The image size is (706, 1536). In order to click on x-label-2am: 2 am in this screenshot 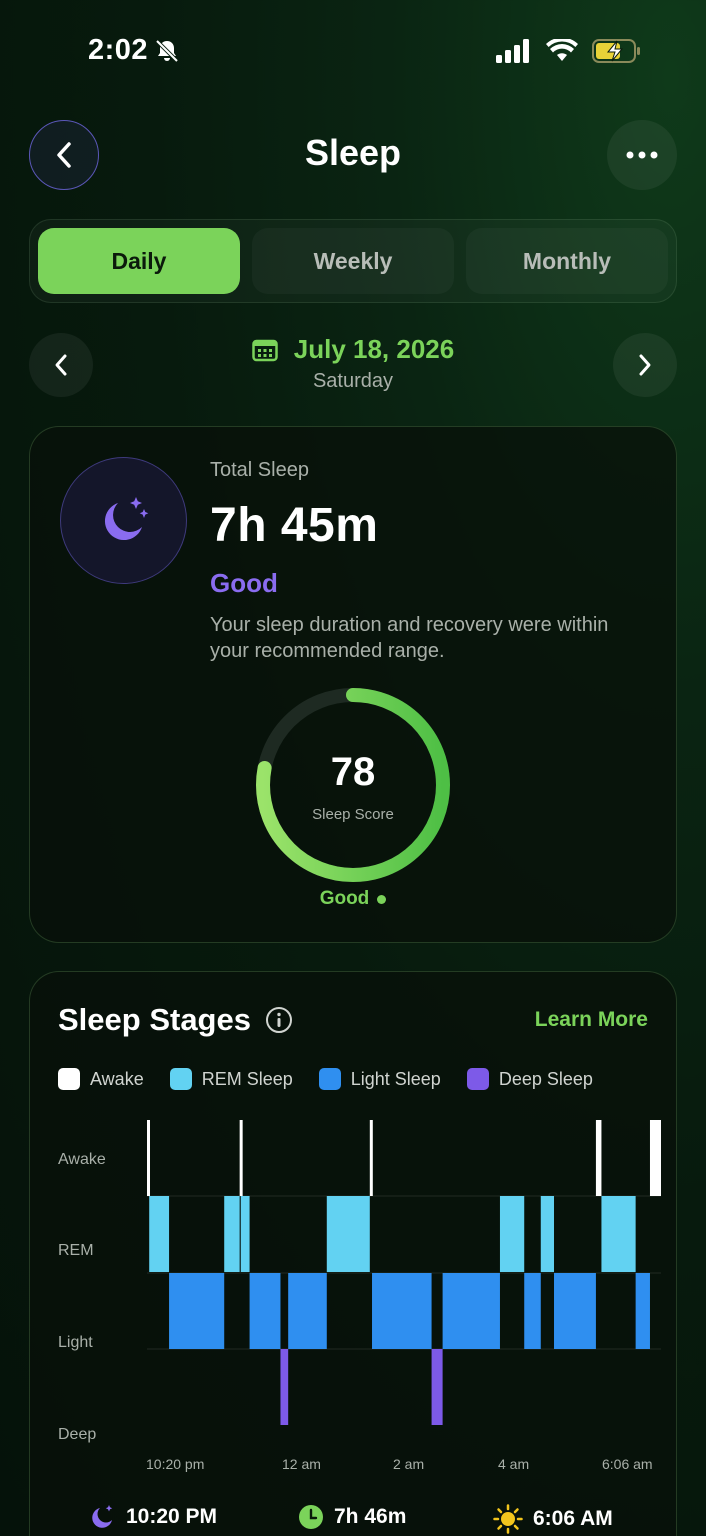, I will do `click(409, 1464)`.